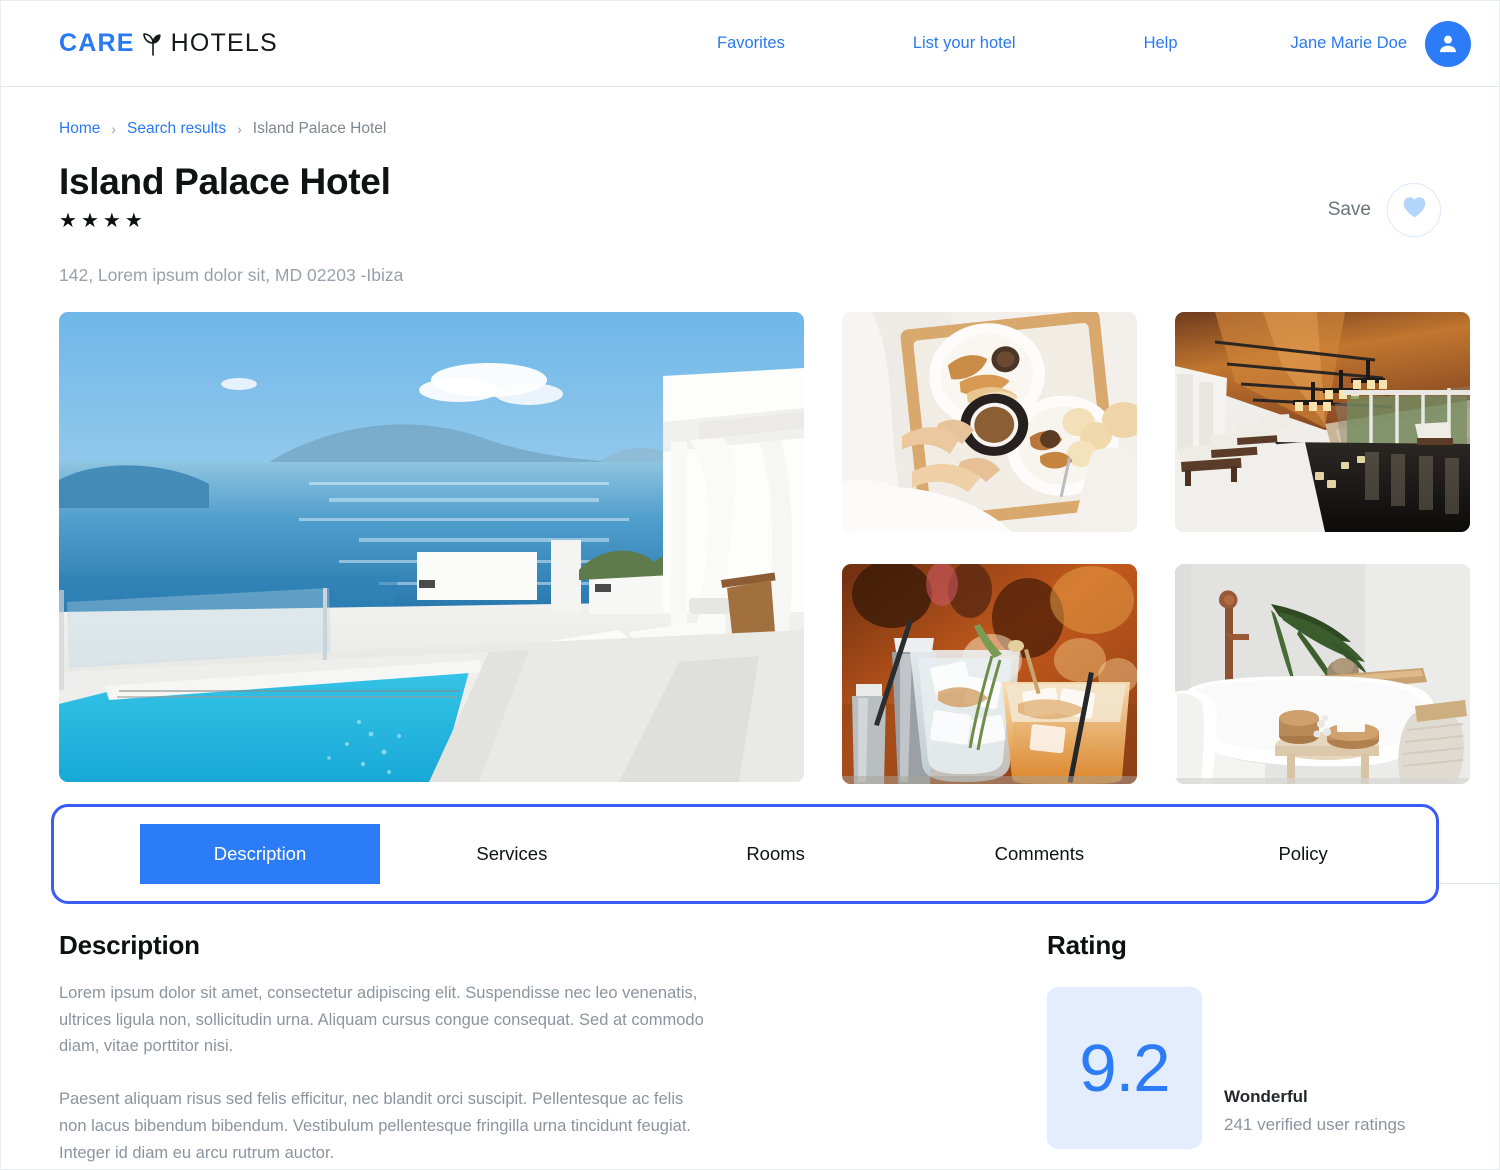  Describe the element at coordinates (153, 44) in the screenshot. I see `leaf-sprout-icon` at that location.